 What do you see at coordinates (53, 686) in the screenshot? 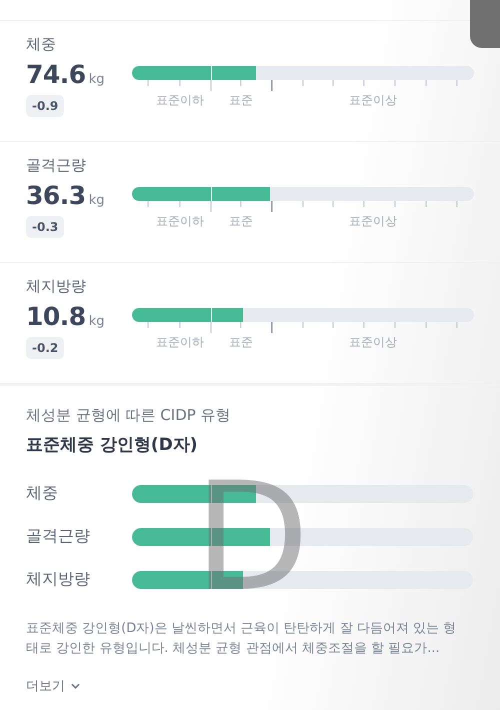
I see `more-button: 더보기` at bounding box center [53, 686].